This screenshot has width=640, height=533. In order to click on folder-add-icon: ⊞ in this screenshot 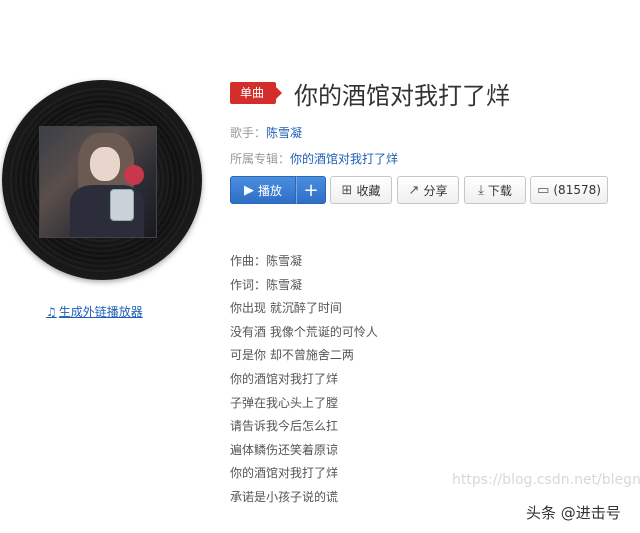, I will do `click(347, 190)`.